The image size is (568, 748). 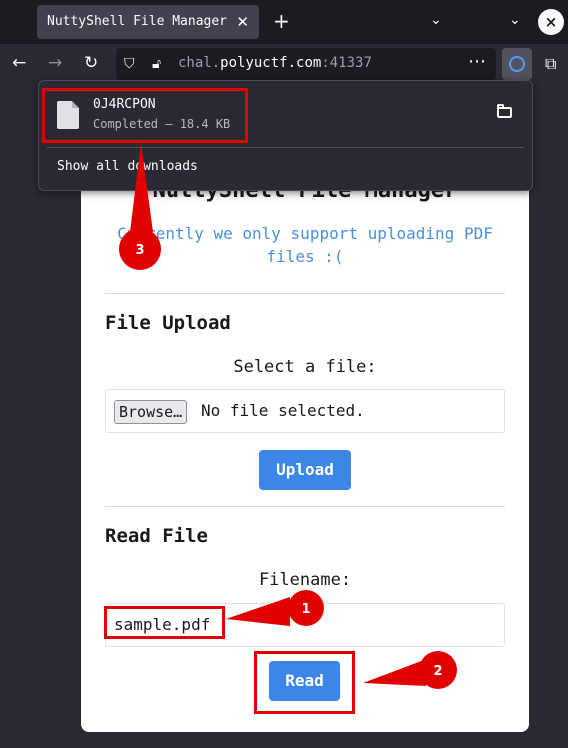 I want to click on nav-bar: ← → ↻ ⛉ 🔓︎ chal.polyuctf.com:41337 ⋯ ⧉, so click(x=284, y=64).